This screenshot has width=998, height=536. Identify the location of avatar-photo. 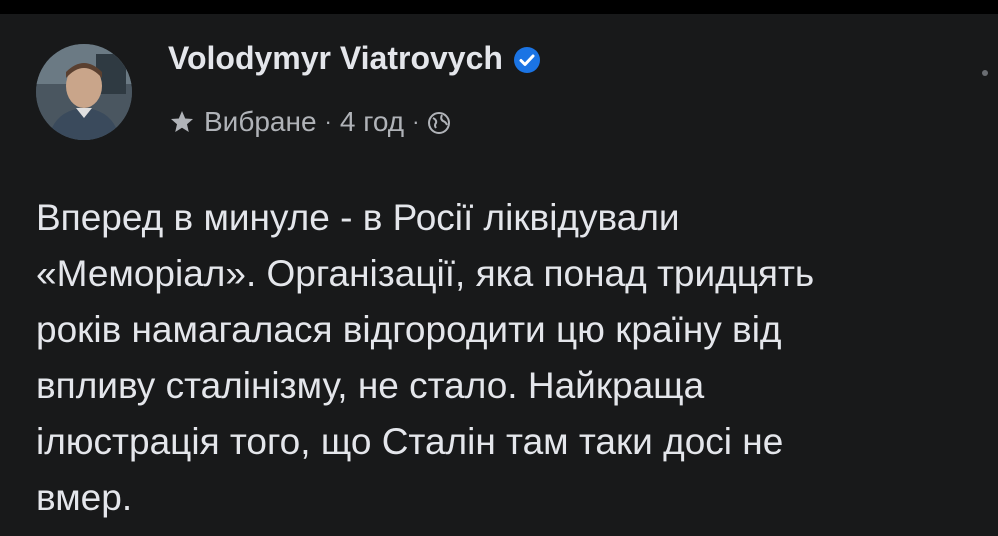
(84, 92).